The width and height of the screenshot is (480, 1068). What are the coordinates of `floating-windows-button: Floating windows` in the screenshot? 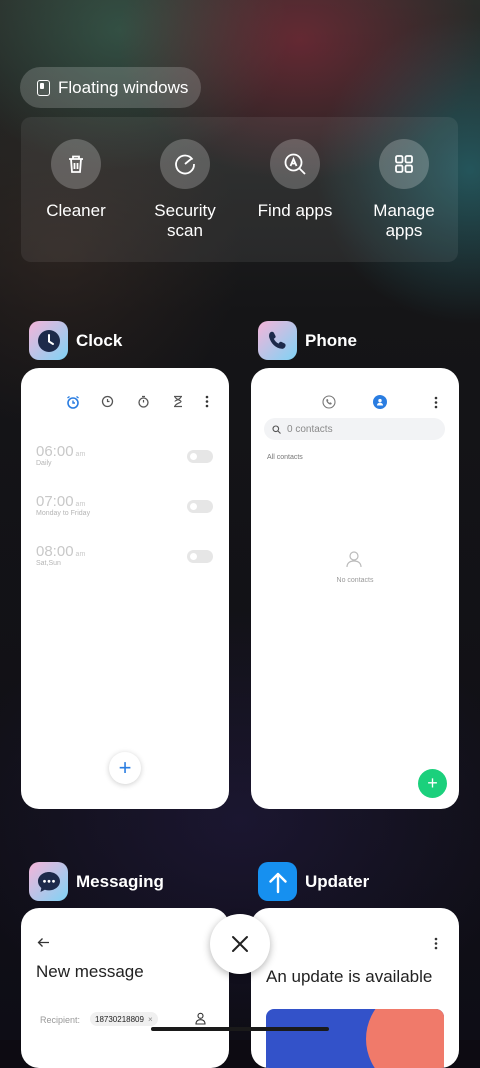 It's located at (110, 87).